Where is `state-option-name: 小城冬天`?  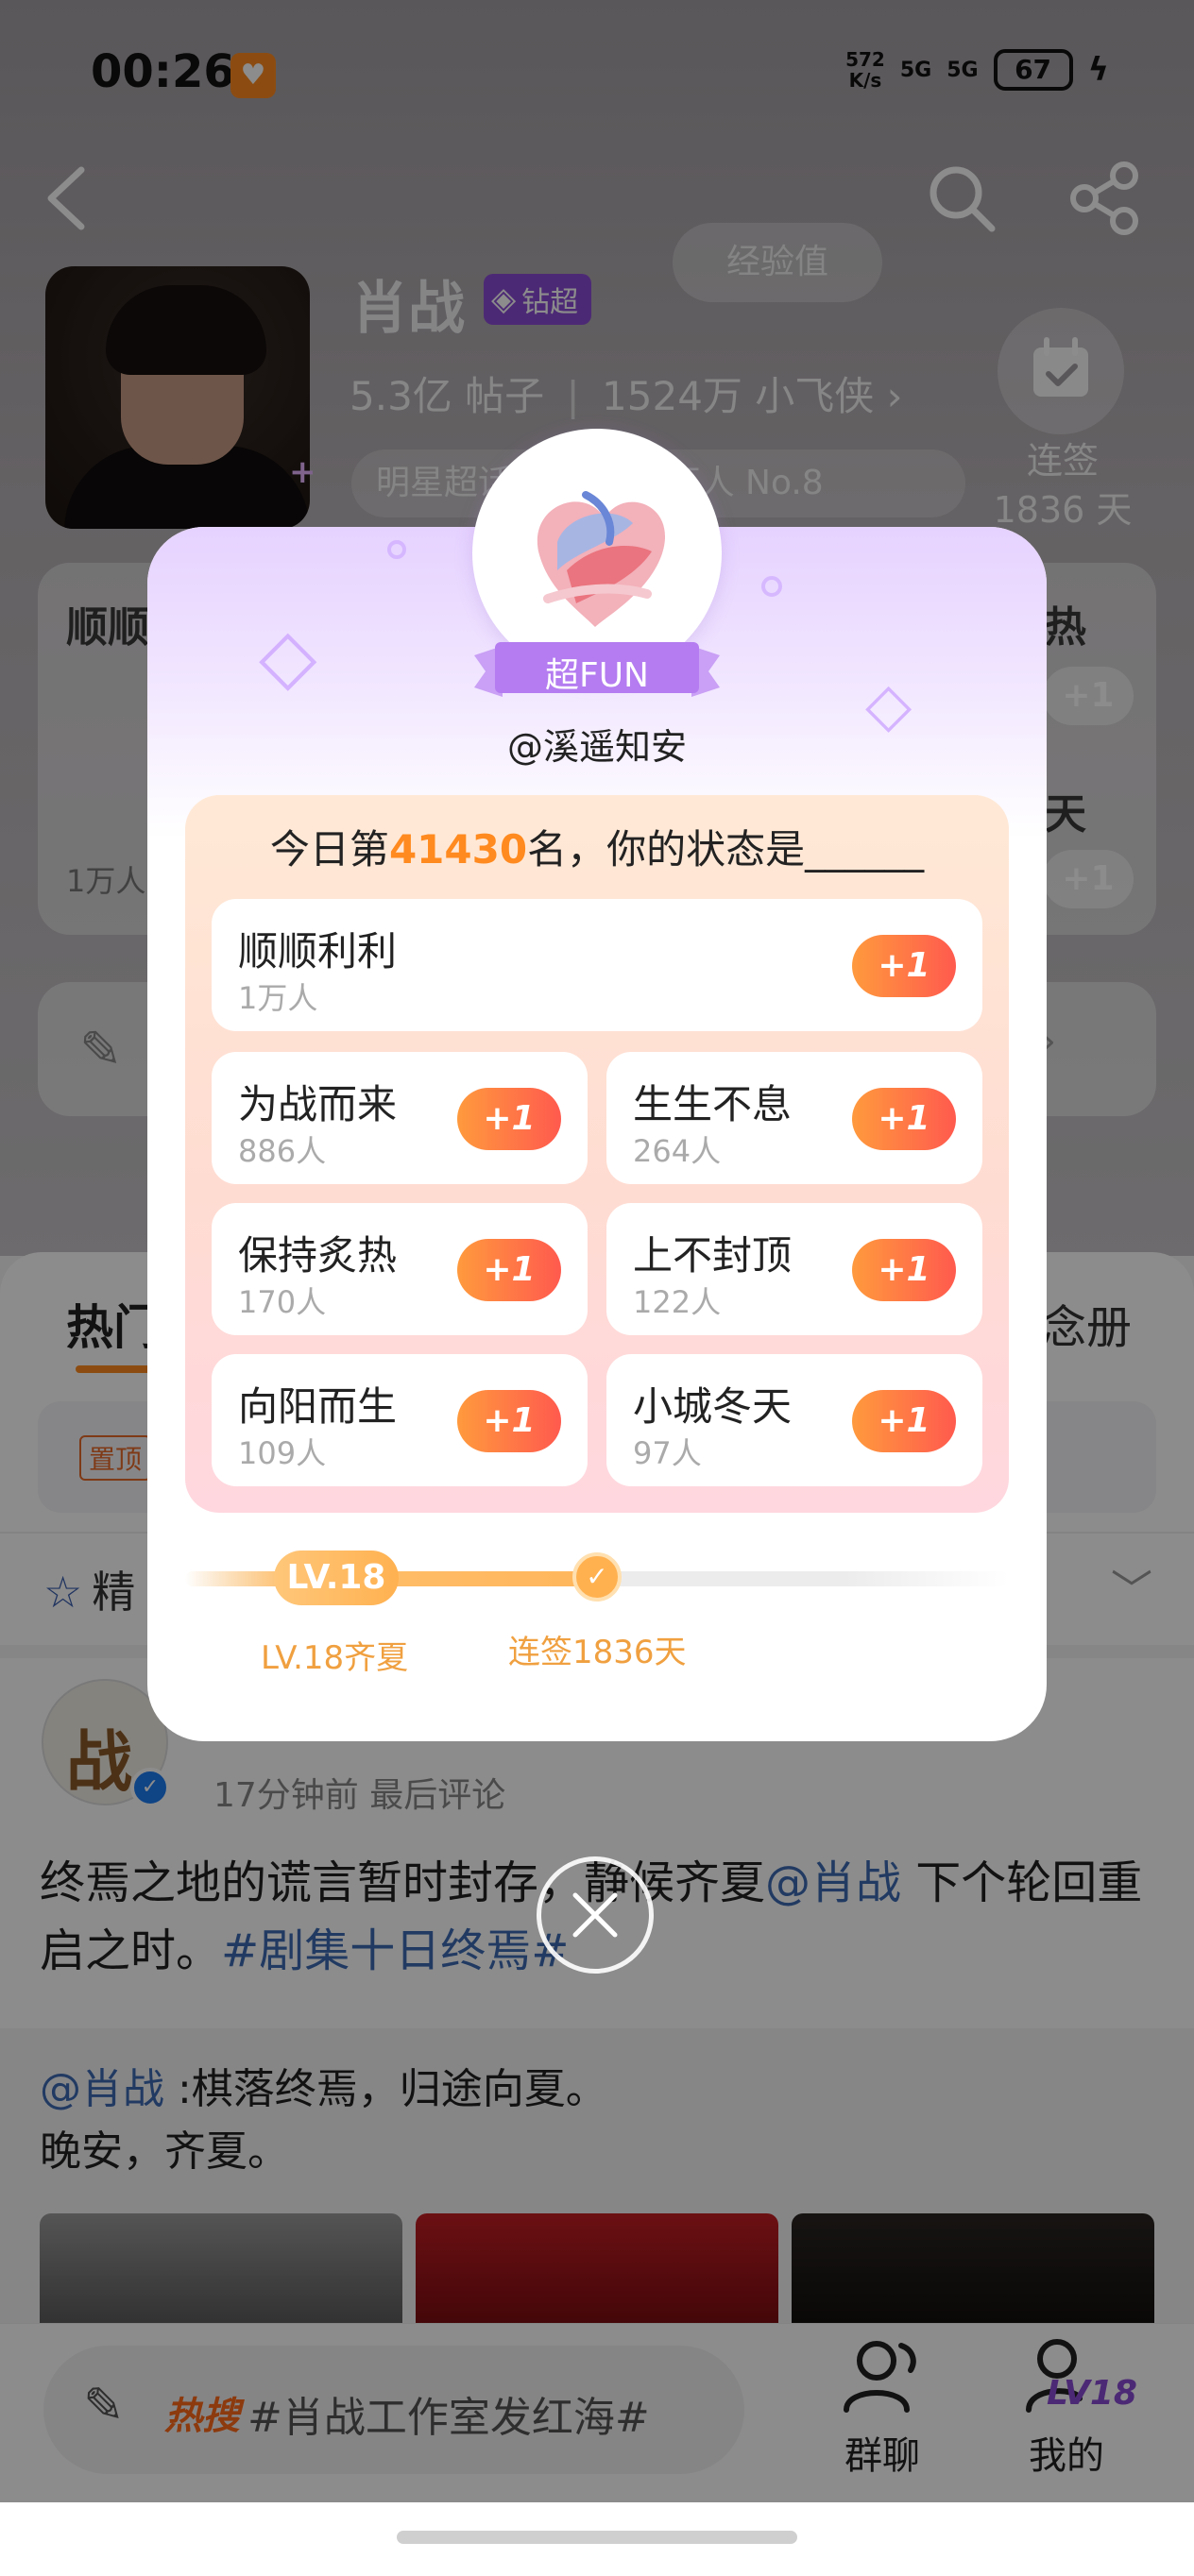 state-option-name: 小城冬天 is located at coordinates (713, 1406).